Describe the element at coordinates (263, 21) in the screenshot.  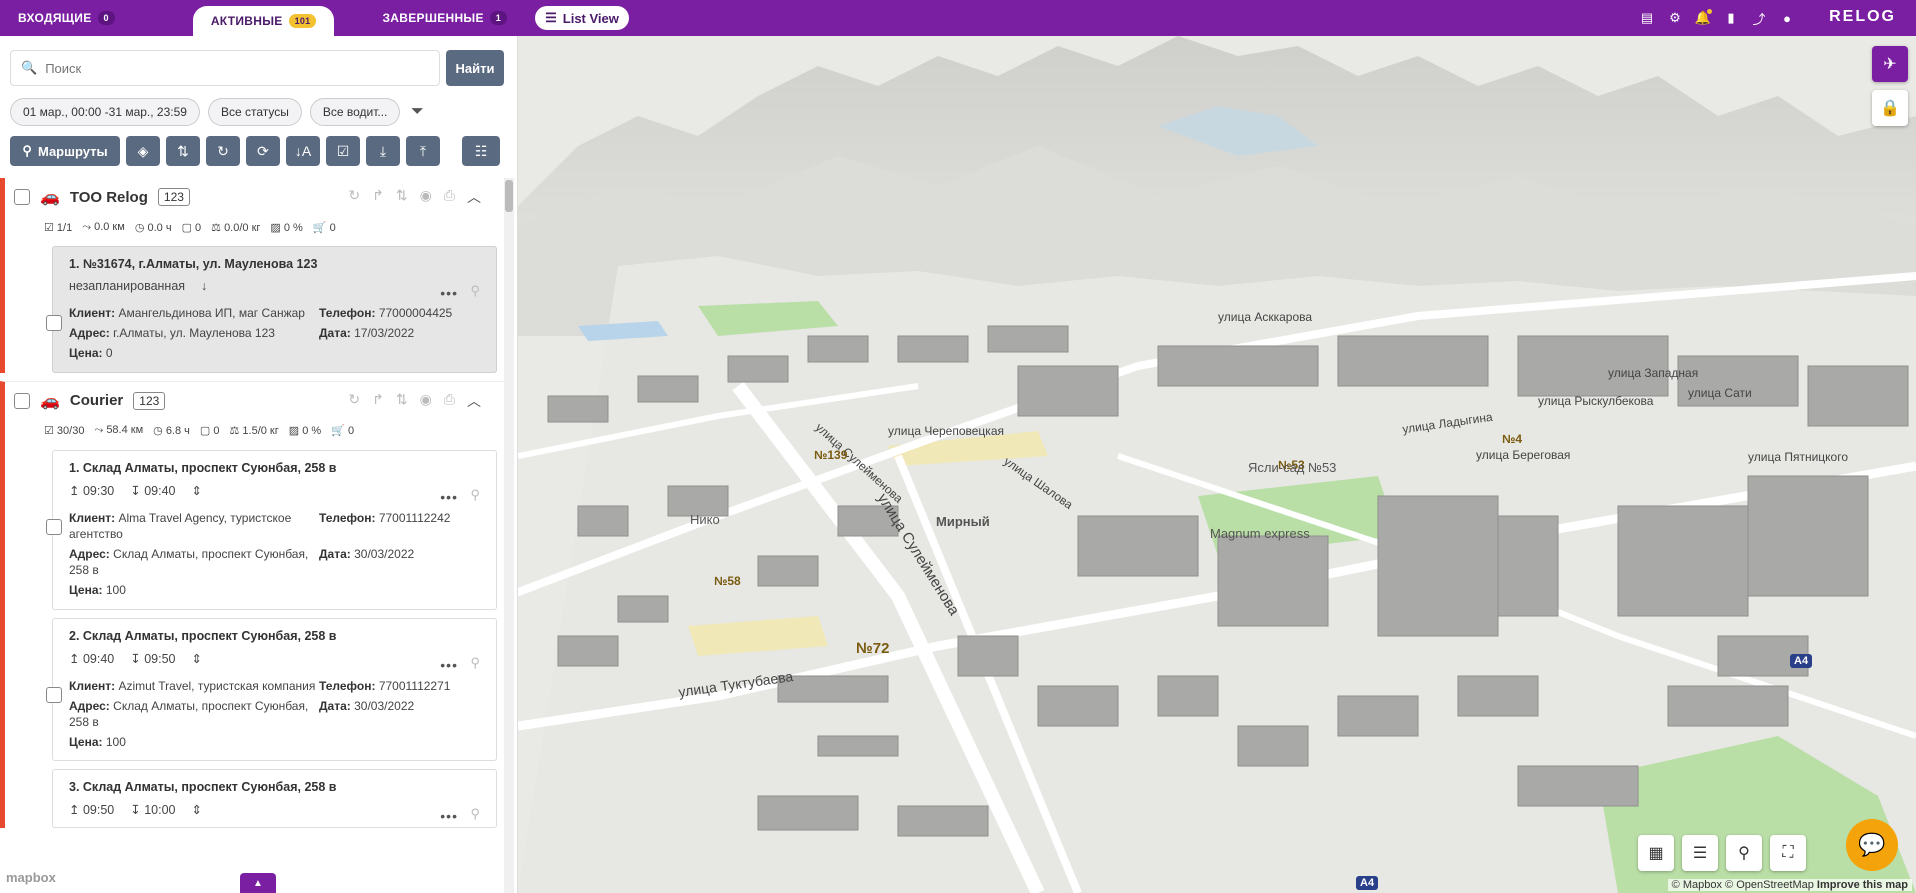
I see `tab-active: АКТИВНЫЕ 101` at that location.